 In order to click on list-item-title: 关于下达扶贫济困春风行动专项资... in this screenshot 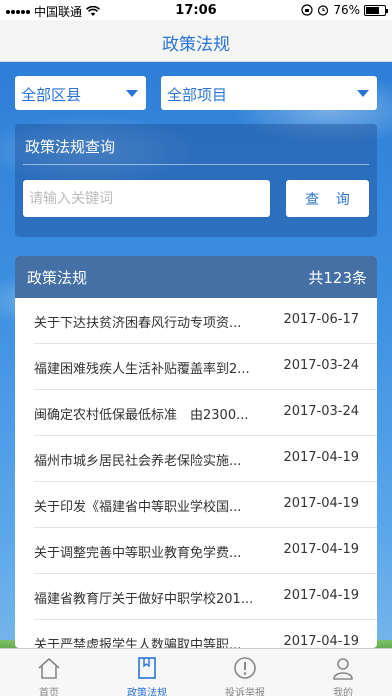, I will do `click(138, 323)`.